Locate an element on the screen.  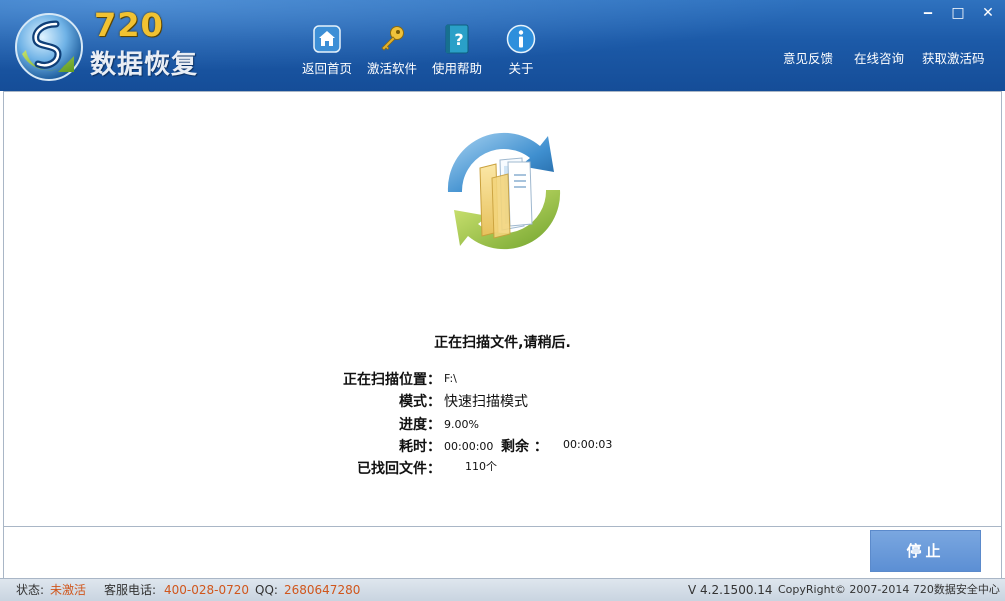
phone-label: 客服电话: is located at coordinates (130, 590).